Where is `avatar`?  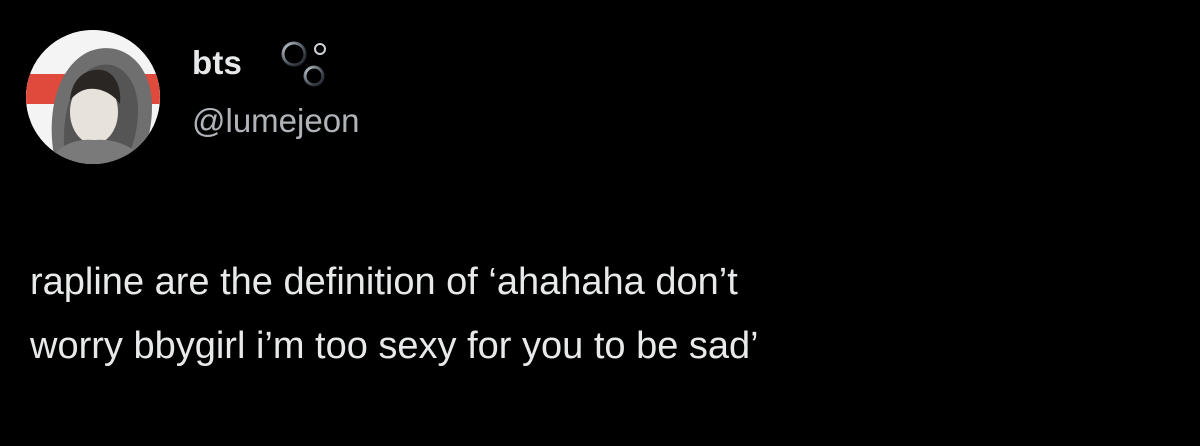 avatar is located at coordinates (93, 97).